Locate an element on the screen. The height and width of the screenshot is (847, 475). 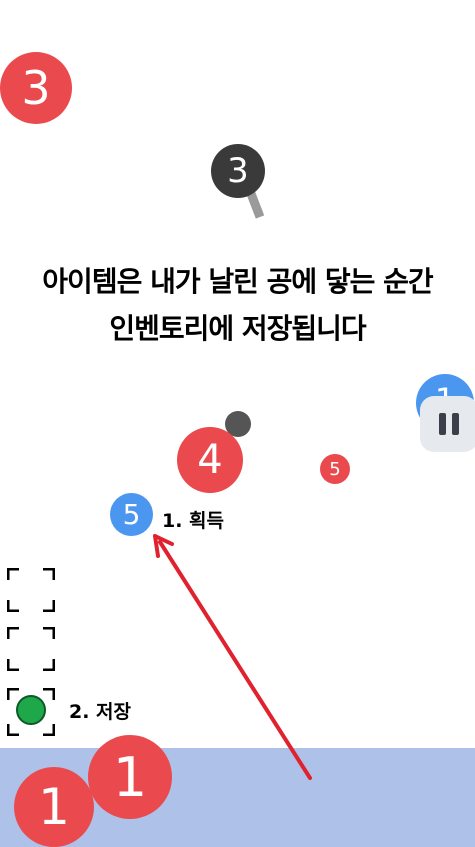
arrow-up-left-icon is located at coordinates (232, 657).